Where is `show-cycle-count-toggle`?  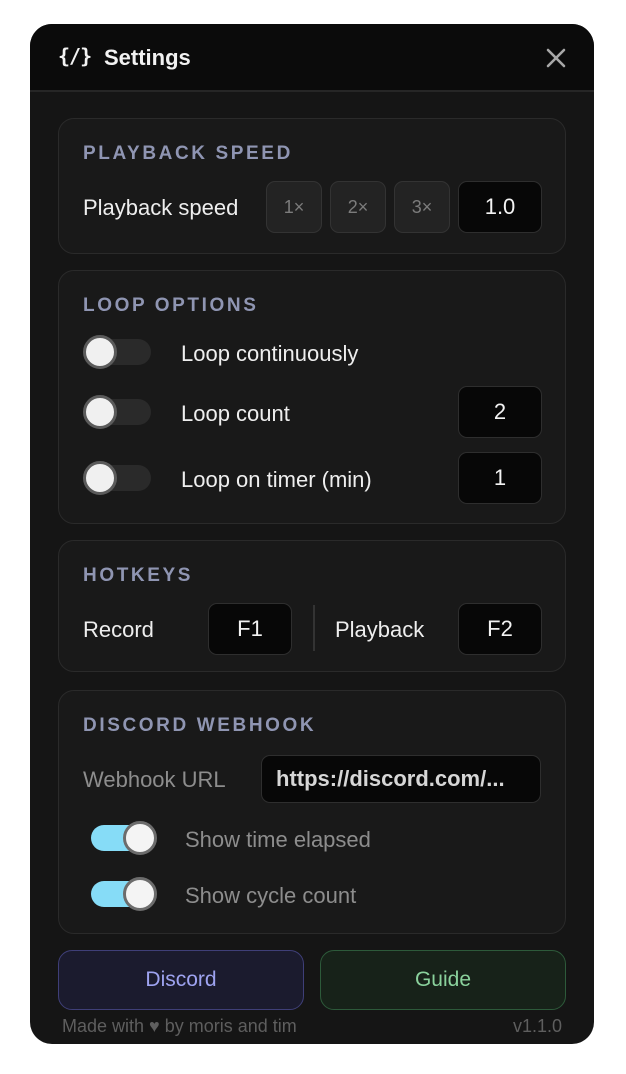 show-cycle-count-toggle is located at coordinates (123, 894).